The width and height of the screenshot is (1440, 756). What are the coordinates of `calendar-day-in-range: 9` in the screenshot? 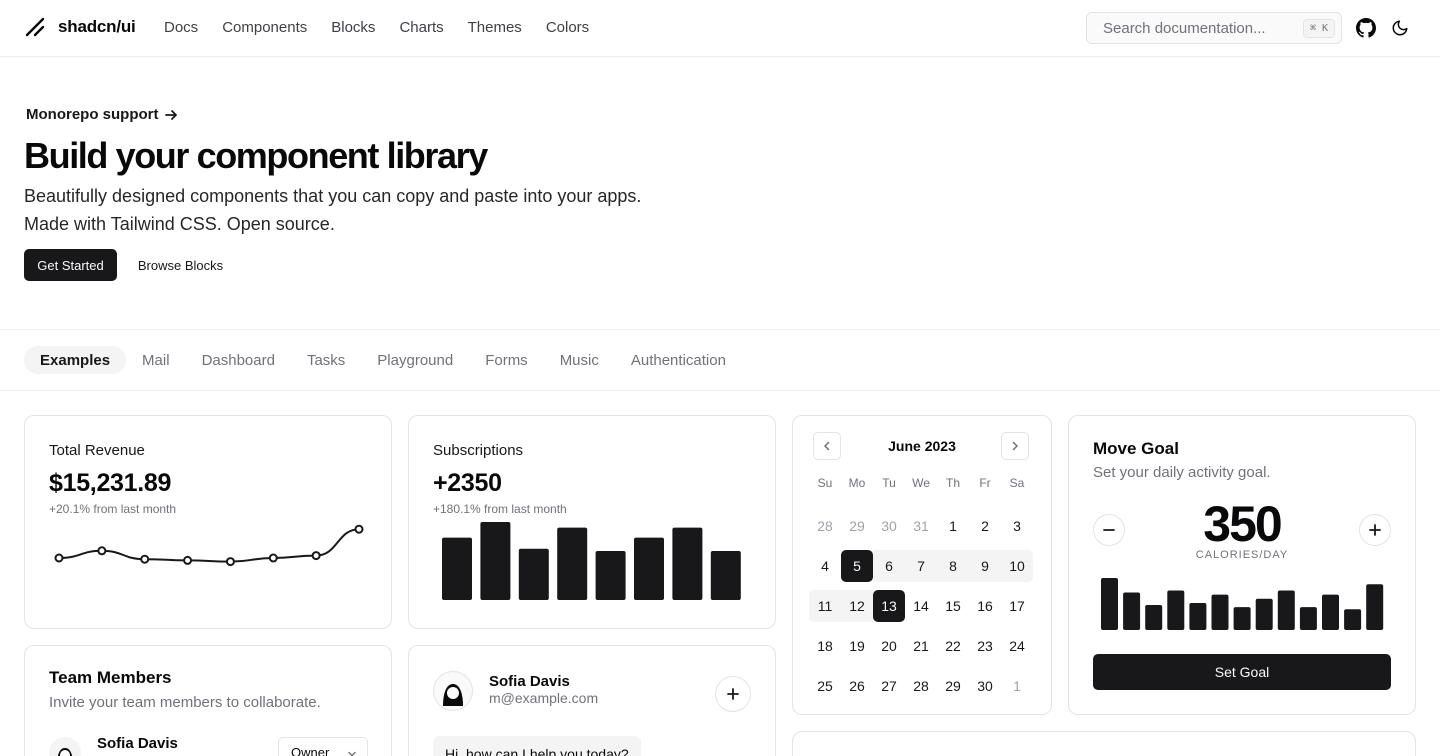 It's located at (985, 566).